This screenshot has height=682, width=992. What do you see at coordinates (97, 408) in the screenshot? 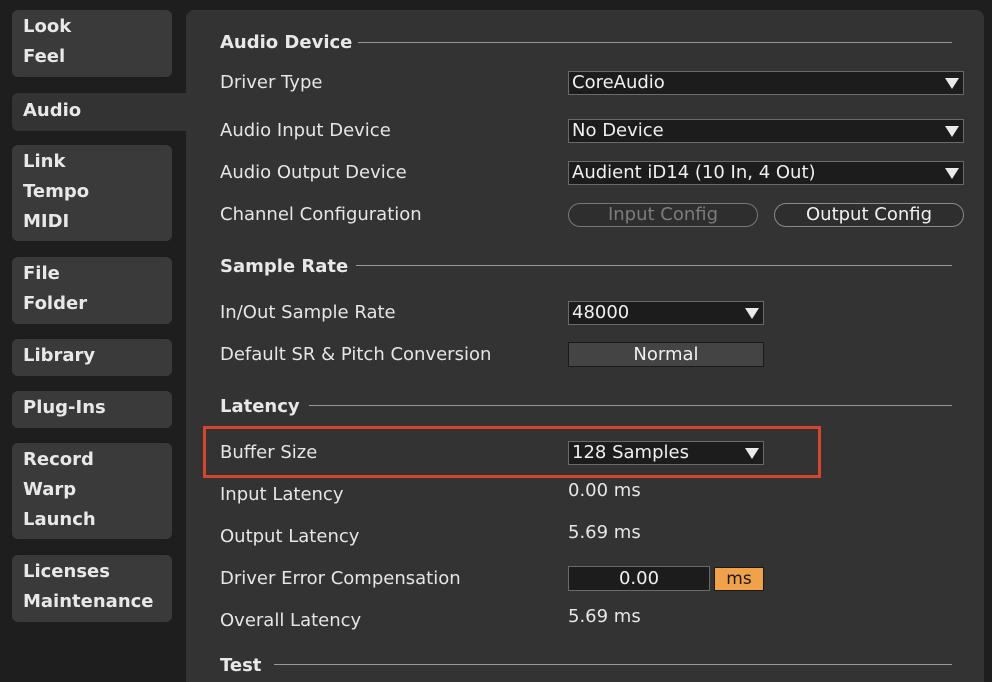
I see `sidebar-item-plug-ins: Plug-Ins` at bounding box center [97, 408].